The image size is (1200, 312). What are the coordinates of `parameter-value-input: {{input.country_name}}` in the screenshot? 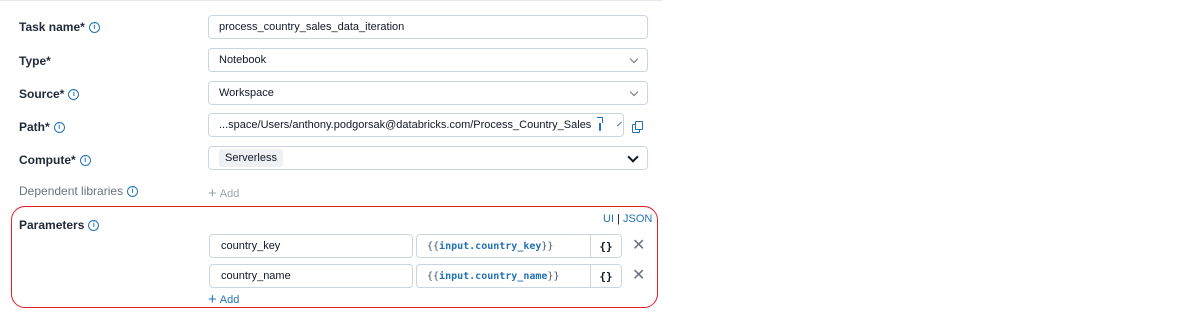 It's located at (503, 276).